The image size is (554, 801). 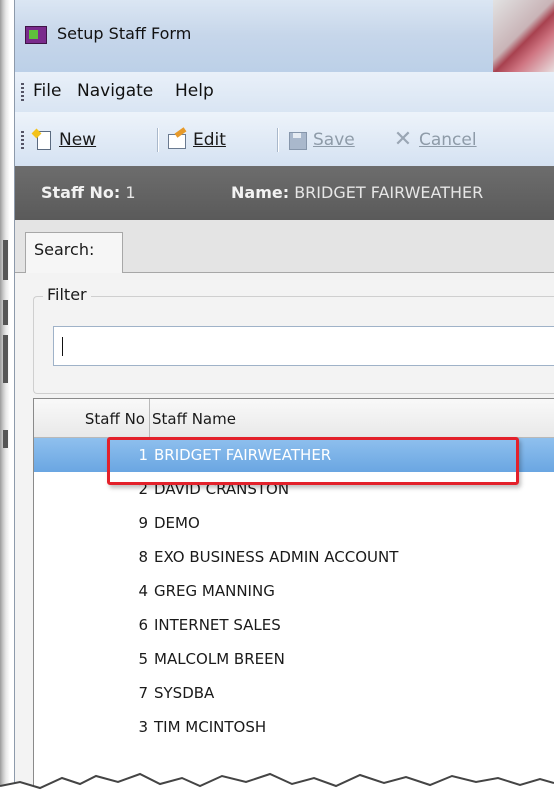 What do you see at coordinates (67, 294) in the screenshot?
I see `filter-legend: Filter` at bounding box center [67, 294].